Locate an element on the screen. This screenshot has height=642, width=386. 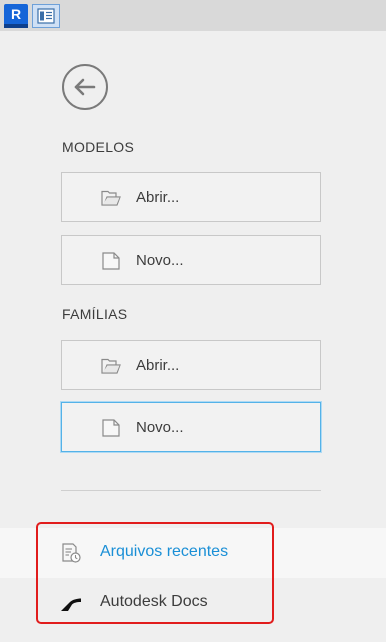
families-section-title: FAMÍLIAS is located at coordinates (95, 314).